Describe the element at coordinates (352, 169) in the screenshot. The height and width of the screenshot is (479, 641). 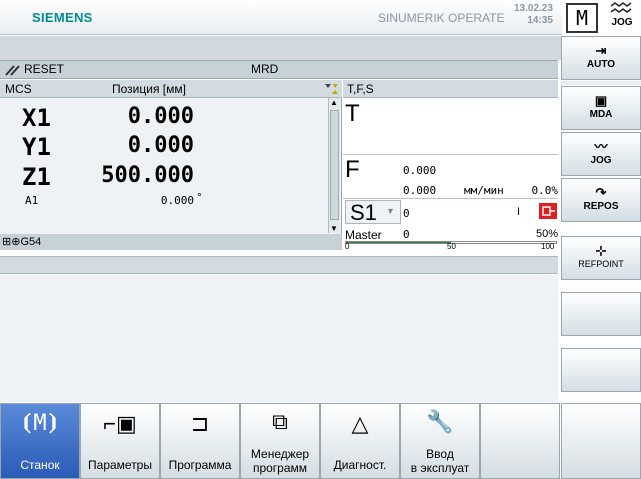
I see `feed-label: F` at that location.